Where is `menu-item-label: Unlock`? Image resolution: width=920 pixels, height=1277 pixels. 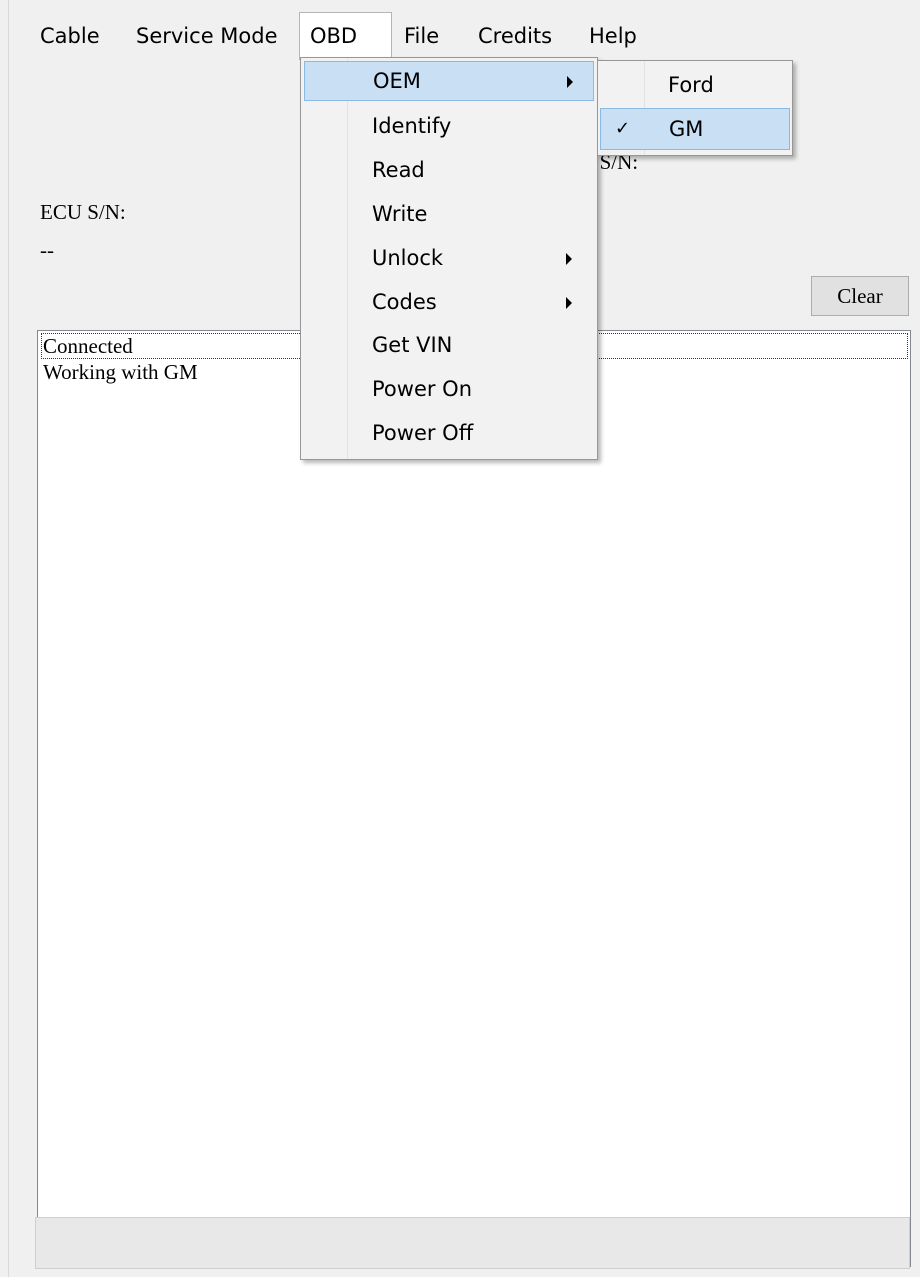 menu-item-label: Unlock is located at coordinates (408, 258).